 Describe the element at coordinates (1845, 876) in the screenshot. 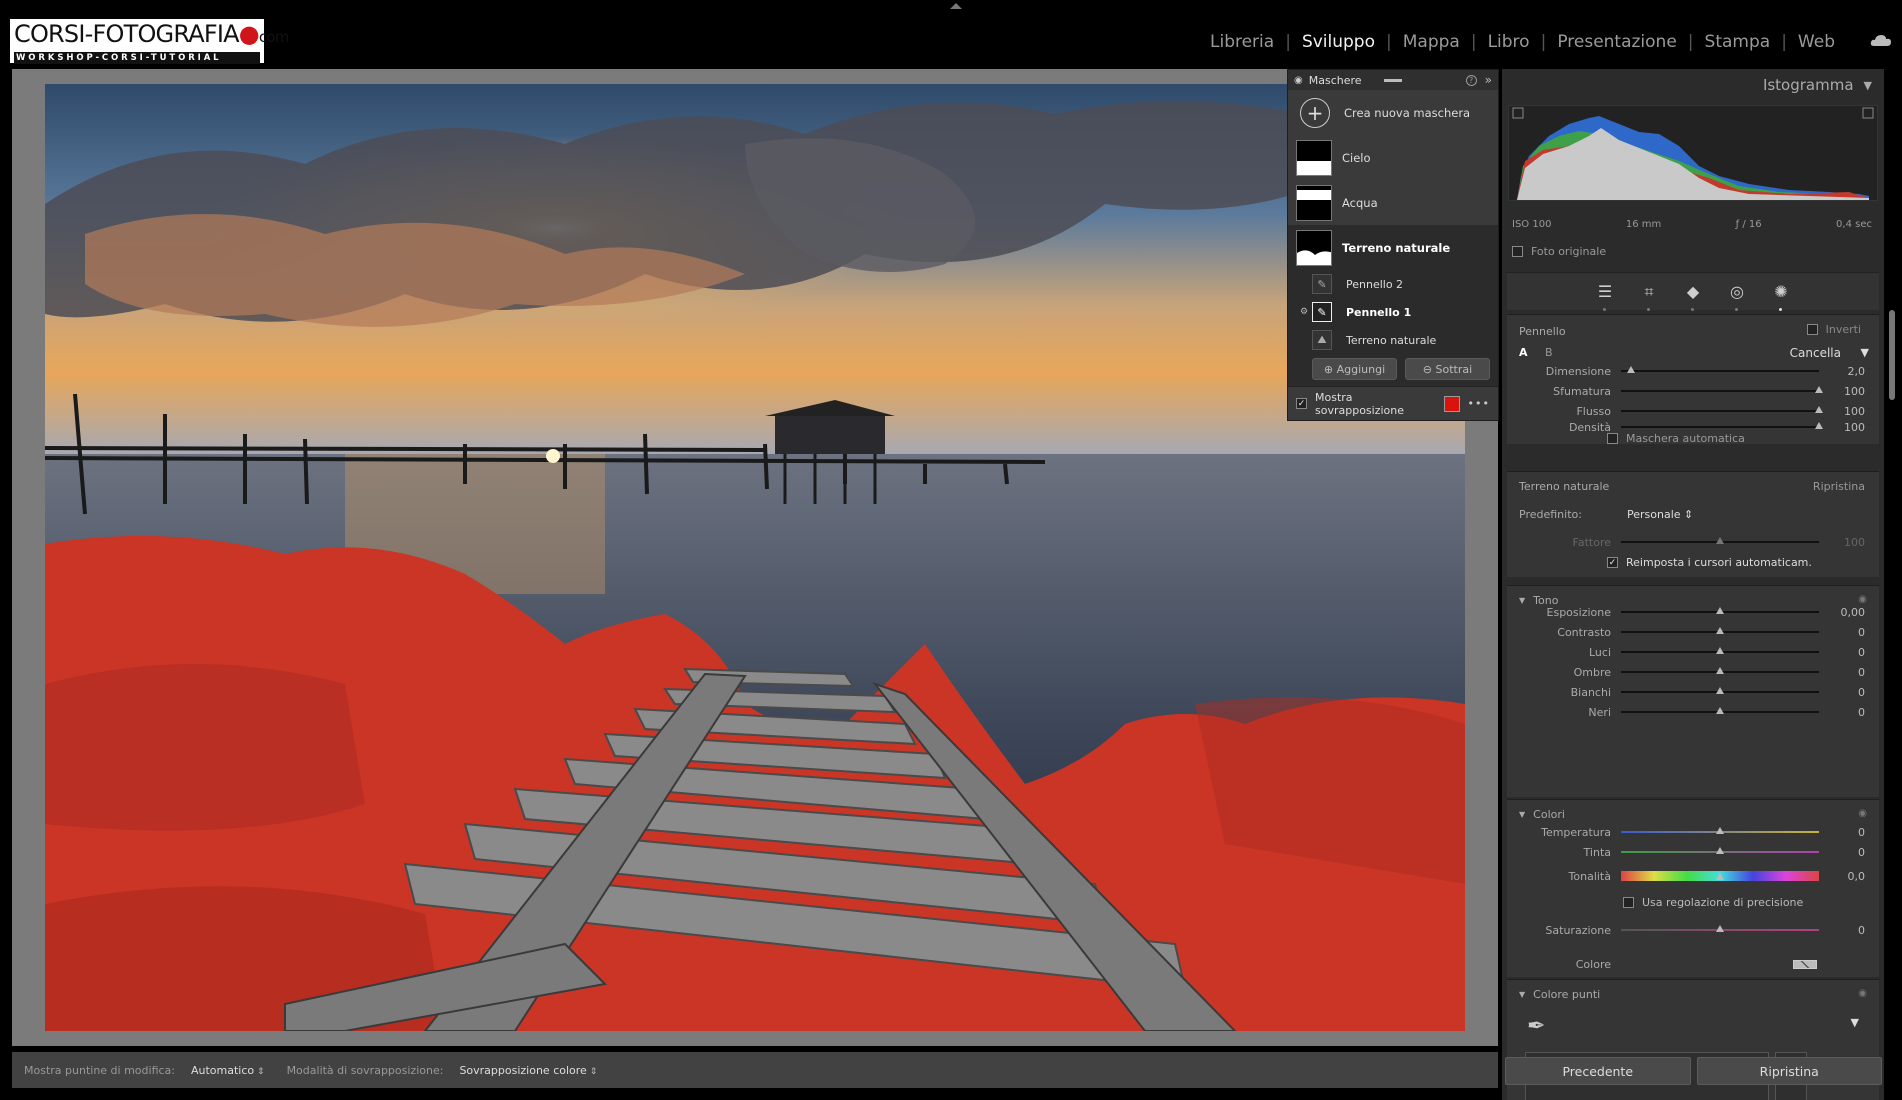

I see `hue-value: 0,0` at that location.